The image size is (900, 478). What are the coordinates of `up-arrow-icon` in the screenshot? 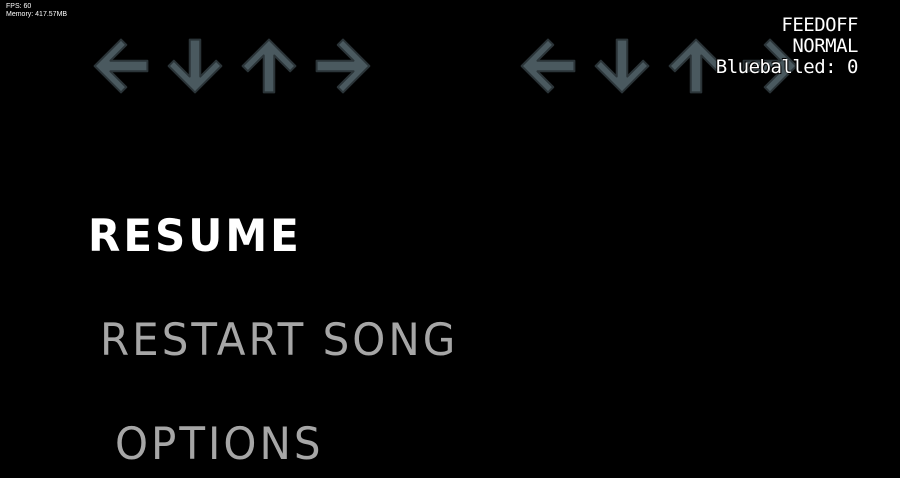 It's located at (269, 66).